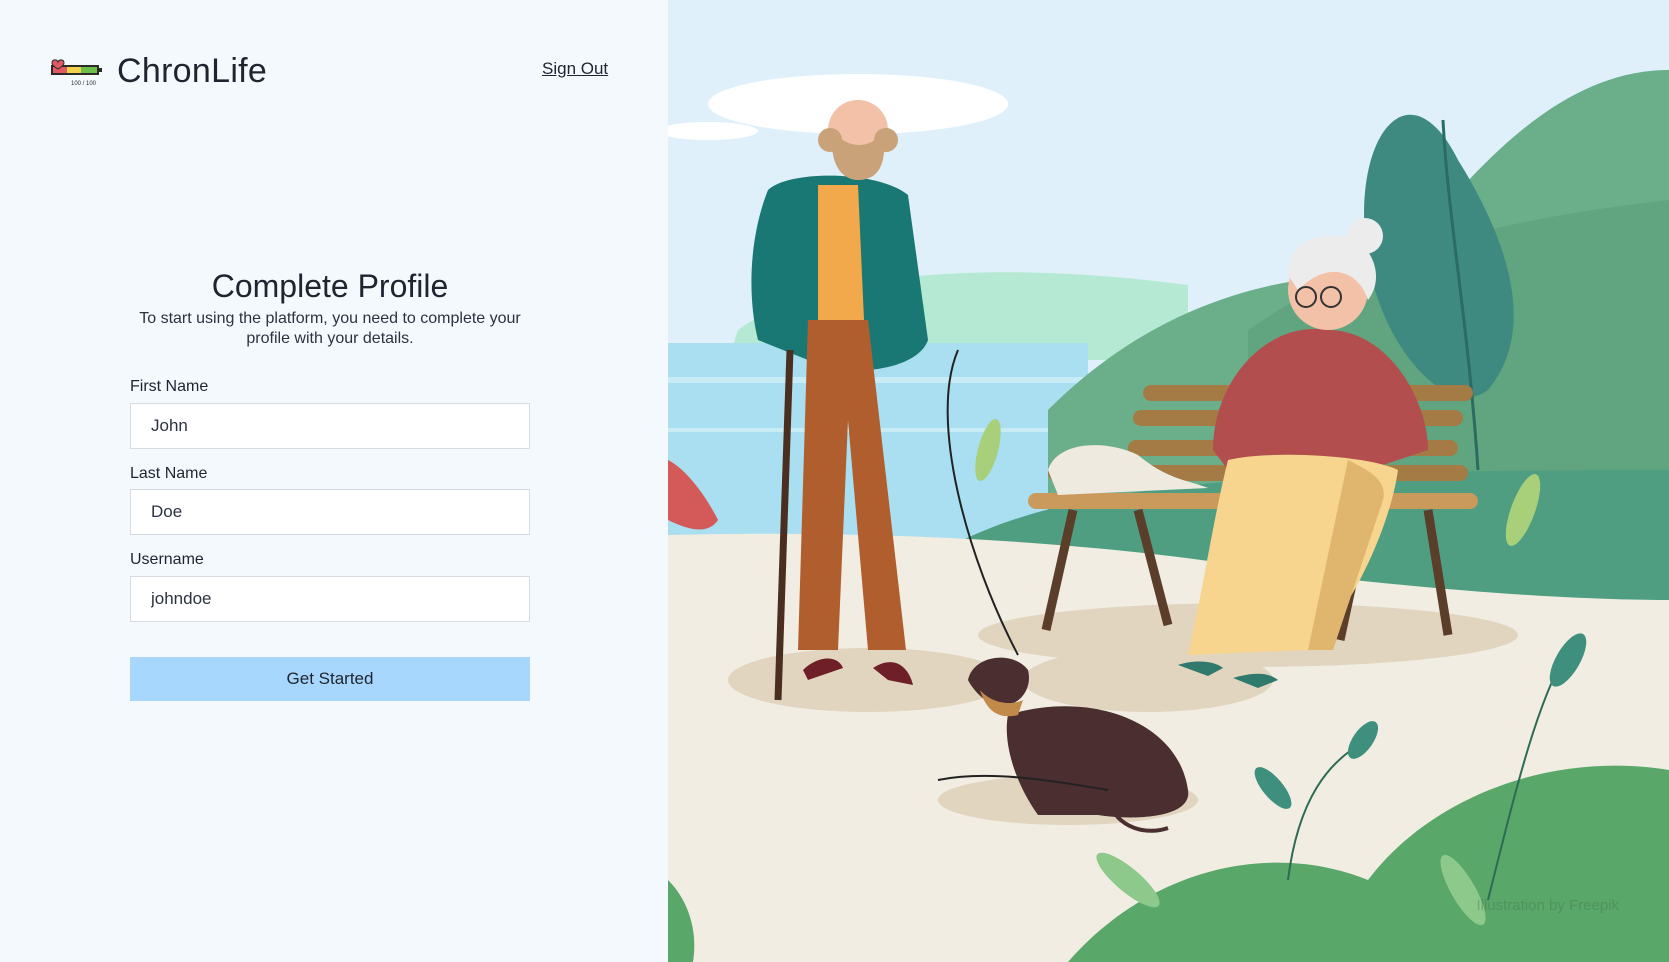 The image size is (1669, 962). What do you see at coordinates (330, 599) in the screenshot?
I see `username-input` at bounding box center [330, 599].